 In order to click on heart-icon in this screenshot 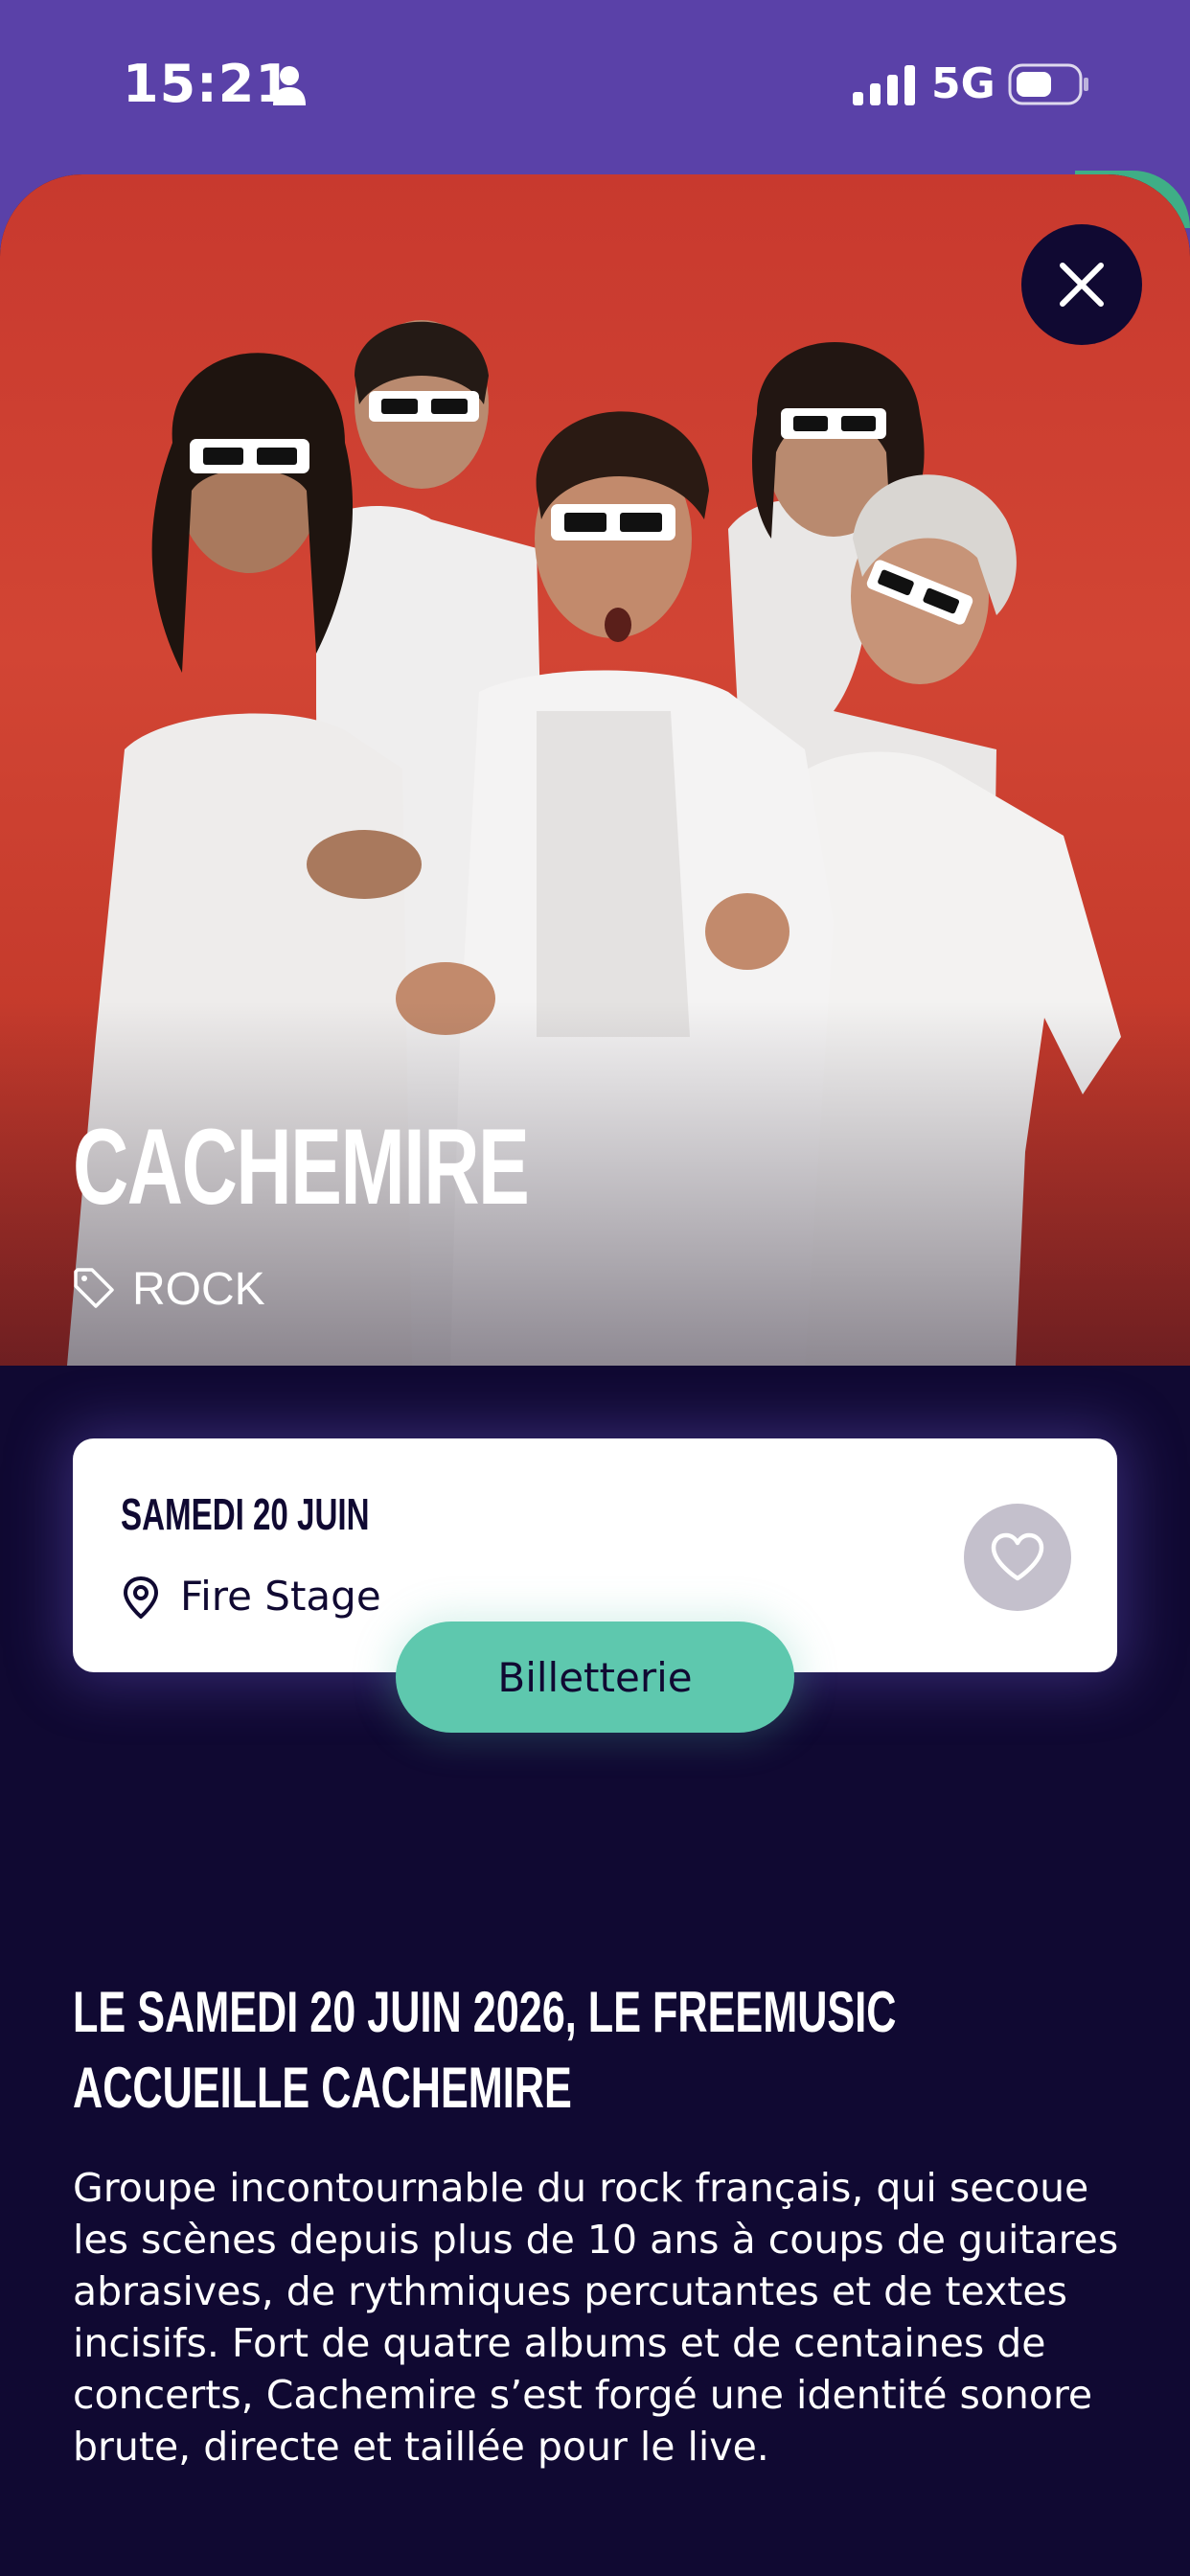, I will do `click(1017, 1556)`.